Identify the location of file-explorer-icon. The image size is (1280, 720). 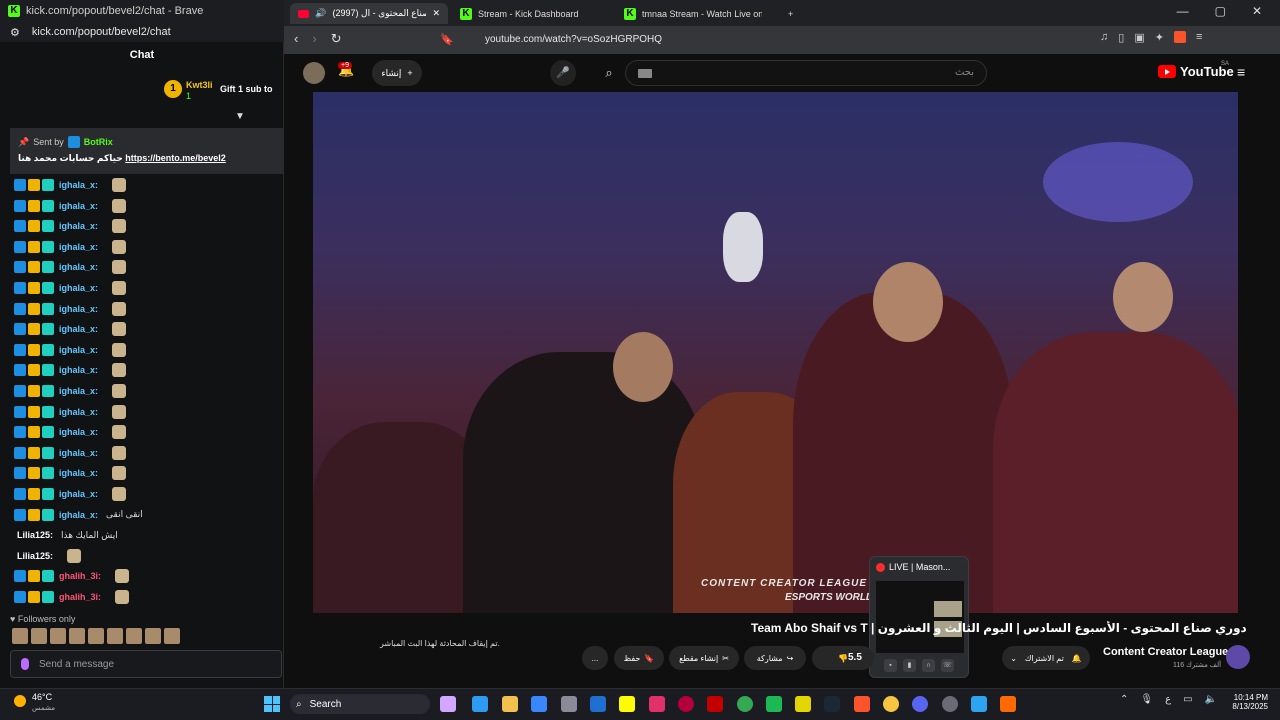
(510, 704).